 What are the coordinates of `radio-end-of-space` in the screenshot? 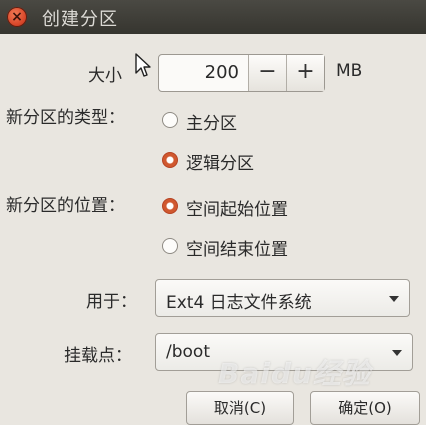 It's located at (170, 246).